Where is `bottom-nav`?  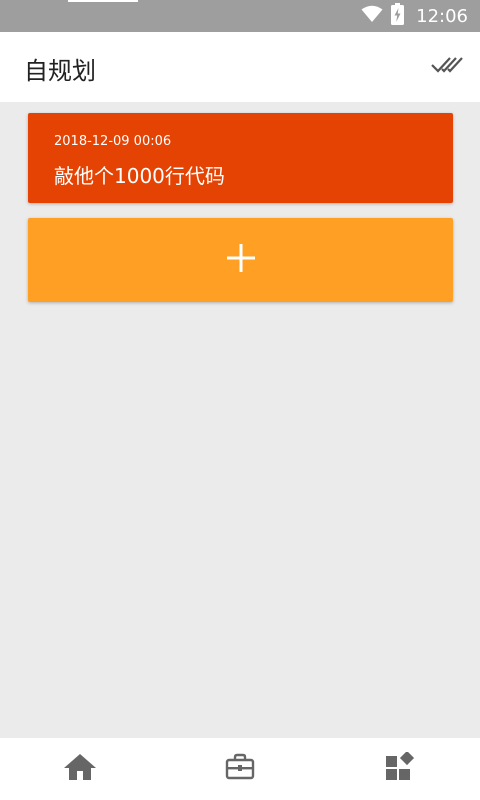 bottom-nav is located at coordinates (240, 769).